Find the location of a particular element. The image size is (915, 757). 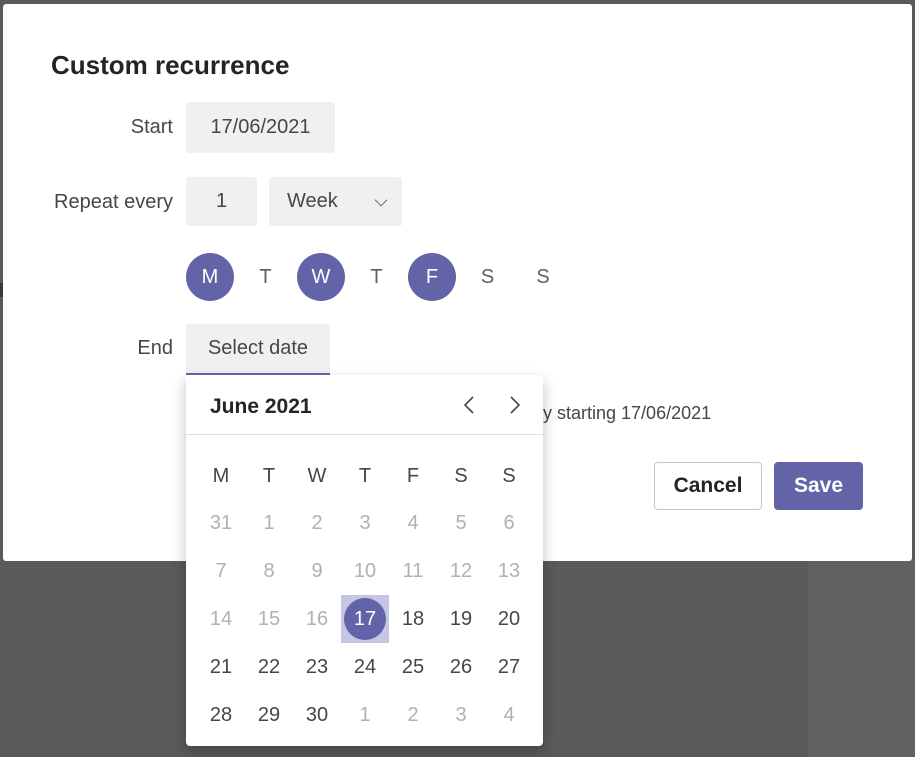

calendar-day: 5 is located at coordinates (461, 523).